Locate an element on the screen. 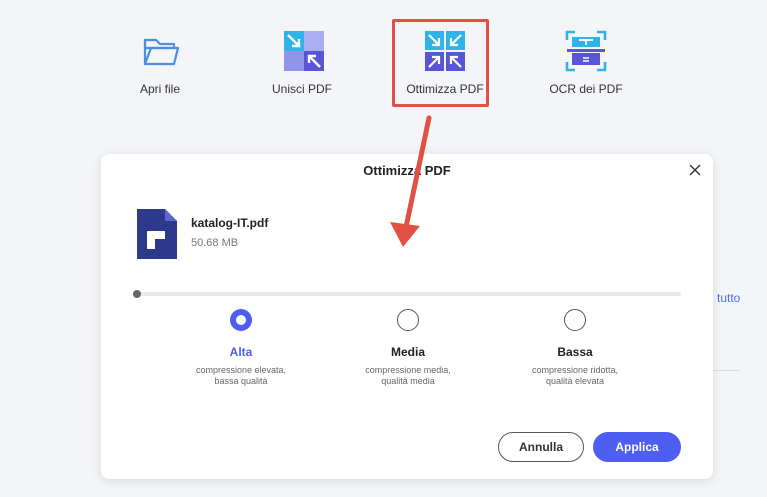  folder-icon is located at coordinates (161, 52).